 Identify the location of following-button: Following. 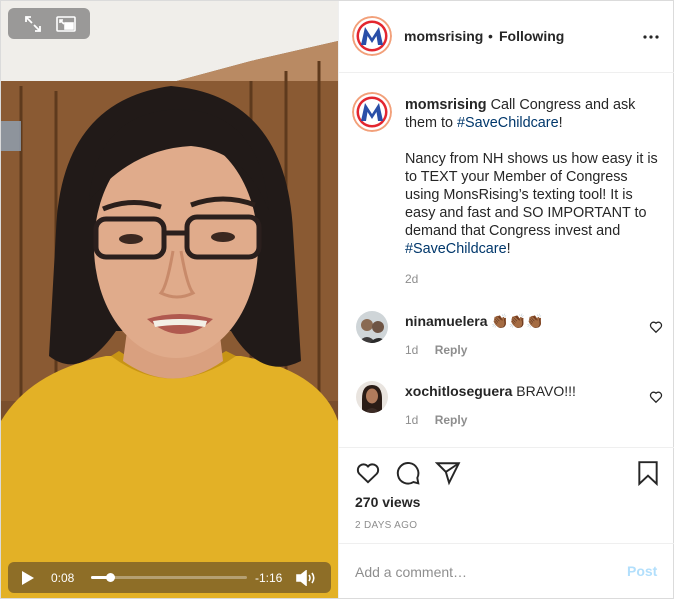
(531, 36).